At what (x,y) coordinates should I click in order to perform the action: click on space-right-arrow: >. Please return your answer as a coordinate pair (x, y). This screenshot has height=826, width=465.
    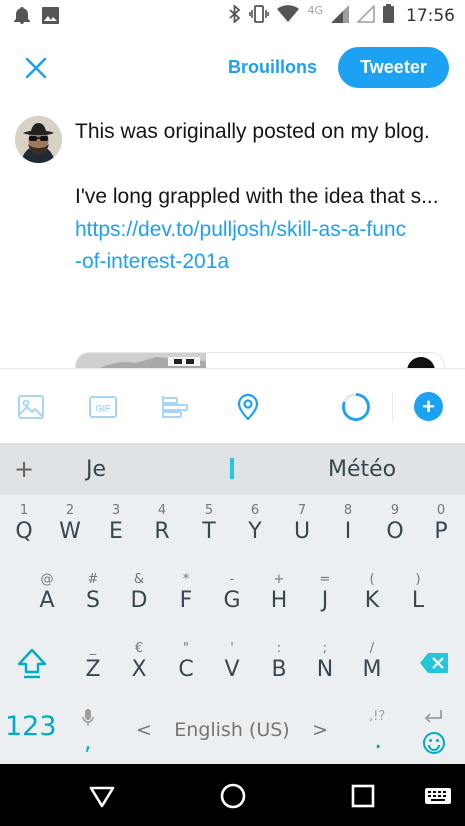
    Looking at the image, I should click on (320, 730).